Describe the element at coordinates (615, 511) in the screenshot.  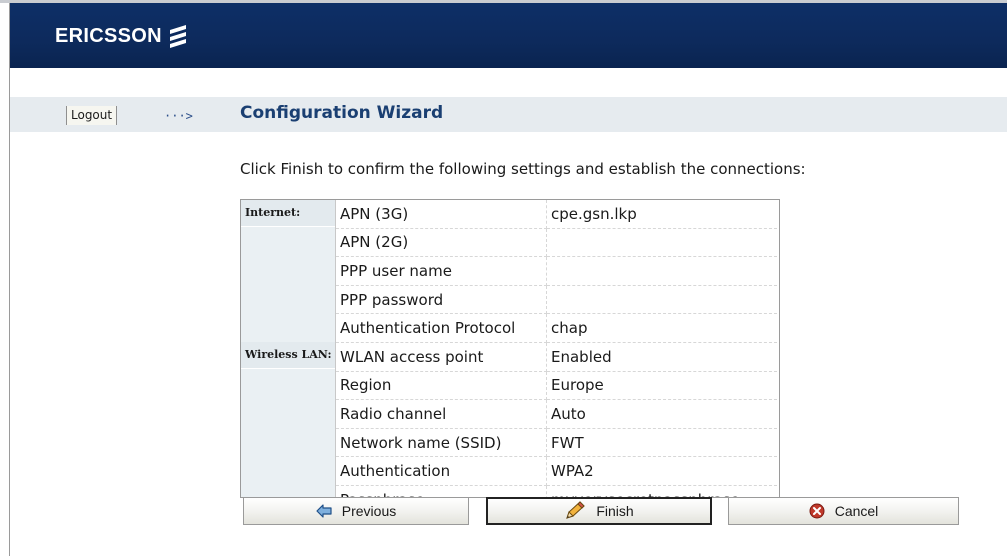
I see `finish-label: Finish` at that location.